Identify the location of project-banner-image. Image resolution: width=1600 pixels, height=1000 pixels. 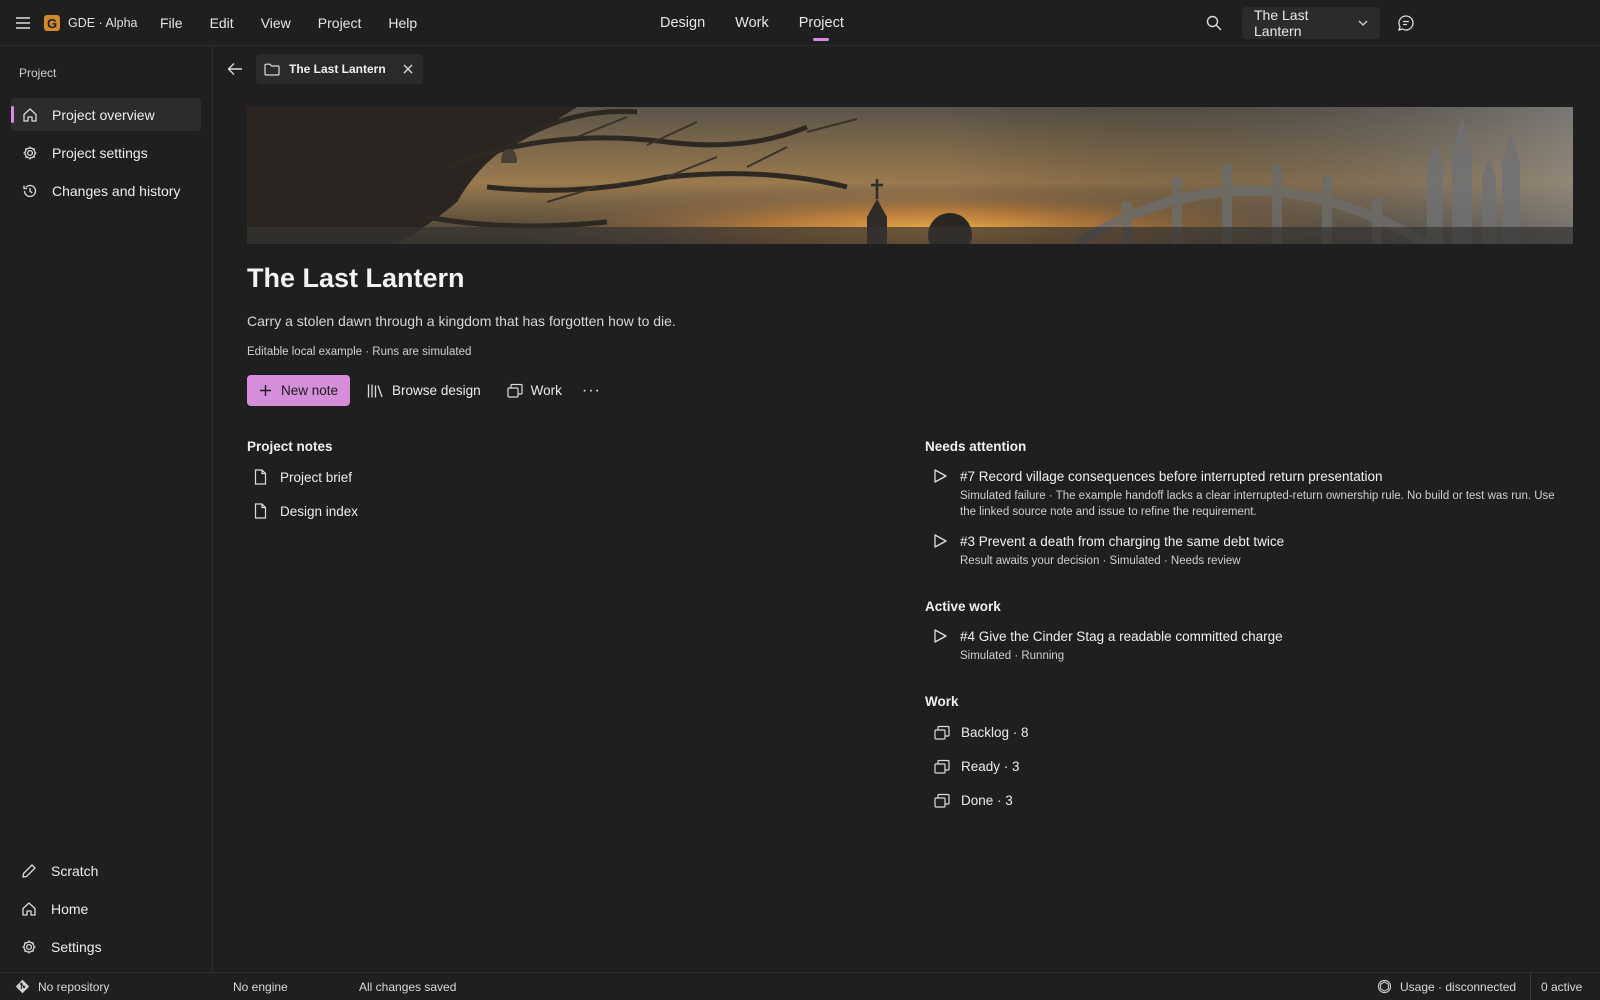
(910, 175).